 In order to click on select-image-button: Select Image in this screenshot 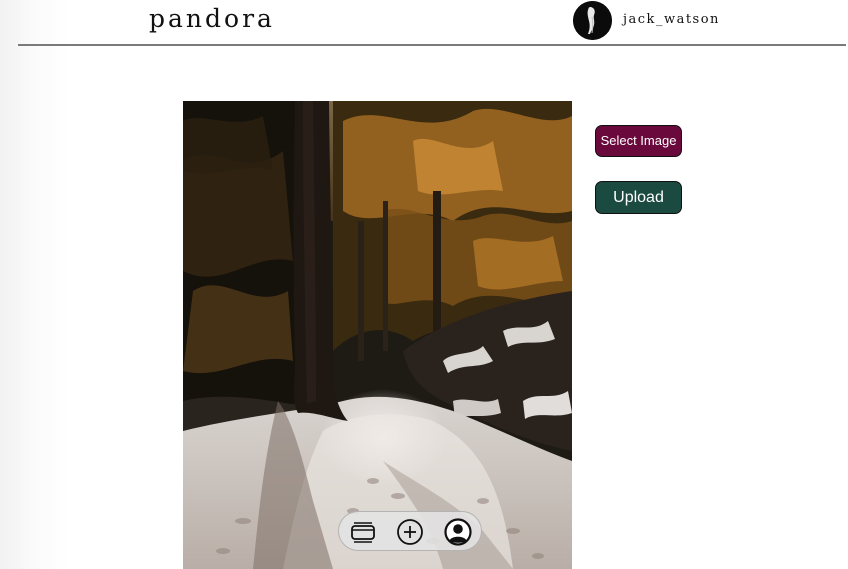, I will do `click(638, 141)`.